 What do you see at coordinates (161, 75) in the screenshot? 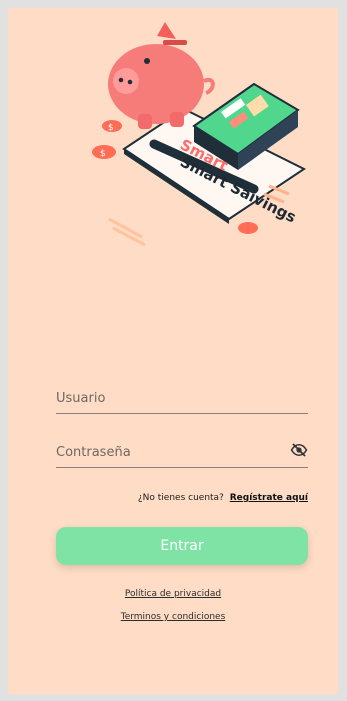
I see `piggy-bank-body` at bounding box center [161, 75].